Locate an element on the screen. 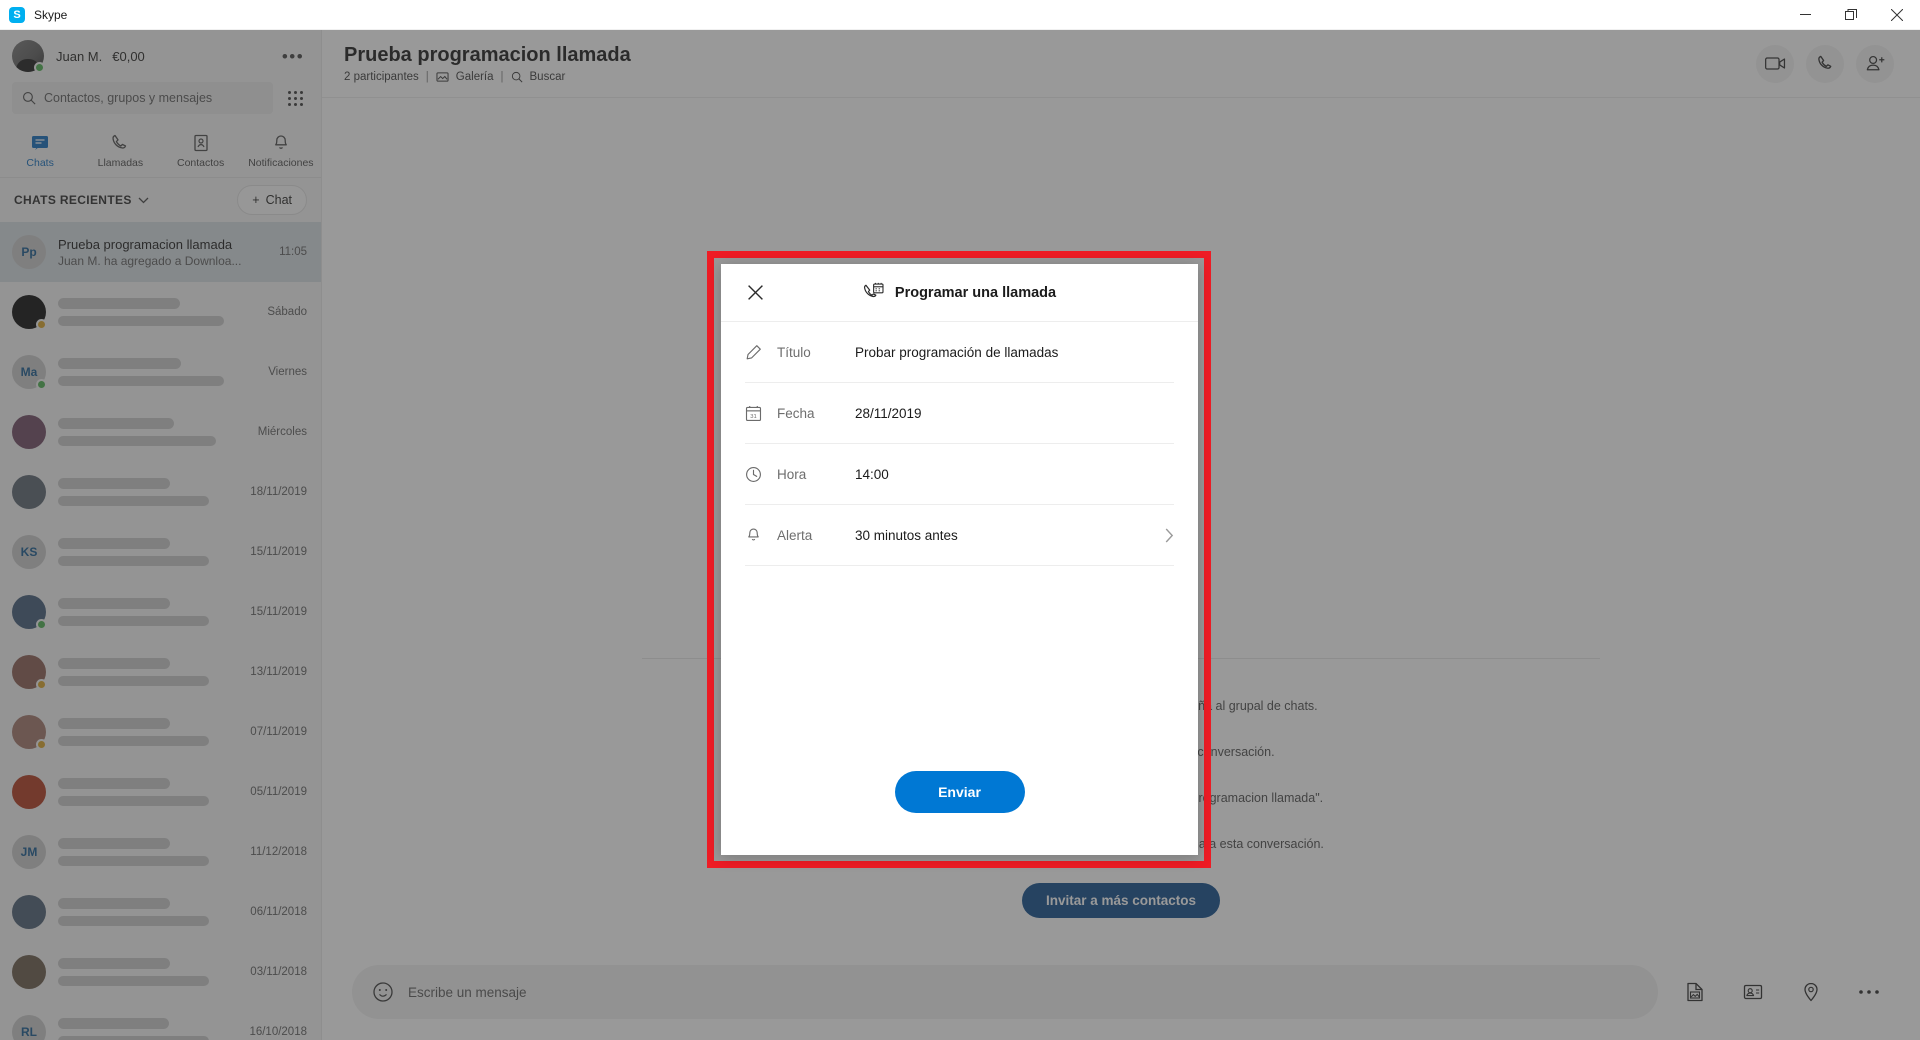 Image resolution: width=1920 pixels, height=1040 pixels. field-alerta: Alerta 30 minutos antes is located at coordinates (959, 535).